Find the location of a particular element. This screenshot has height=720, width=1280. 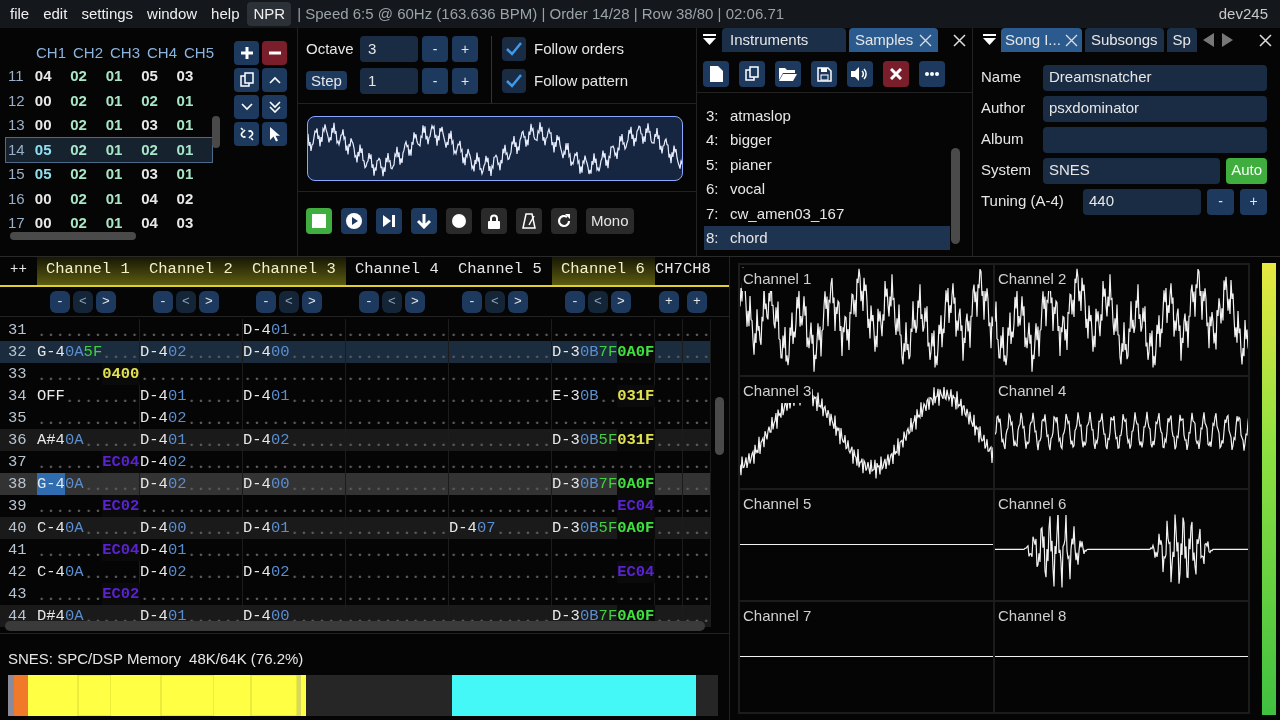

channel-name: CH7 is located at coordinates (669, 269).